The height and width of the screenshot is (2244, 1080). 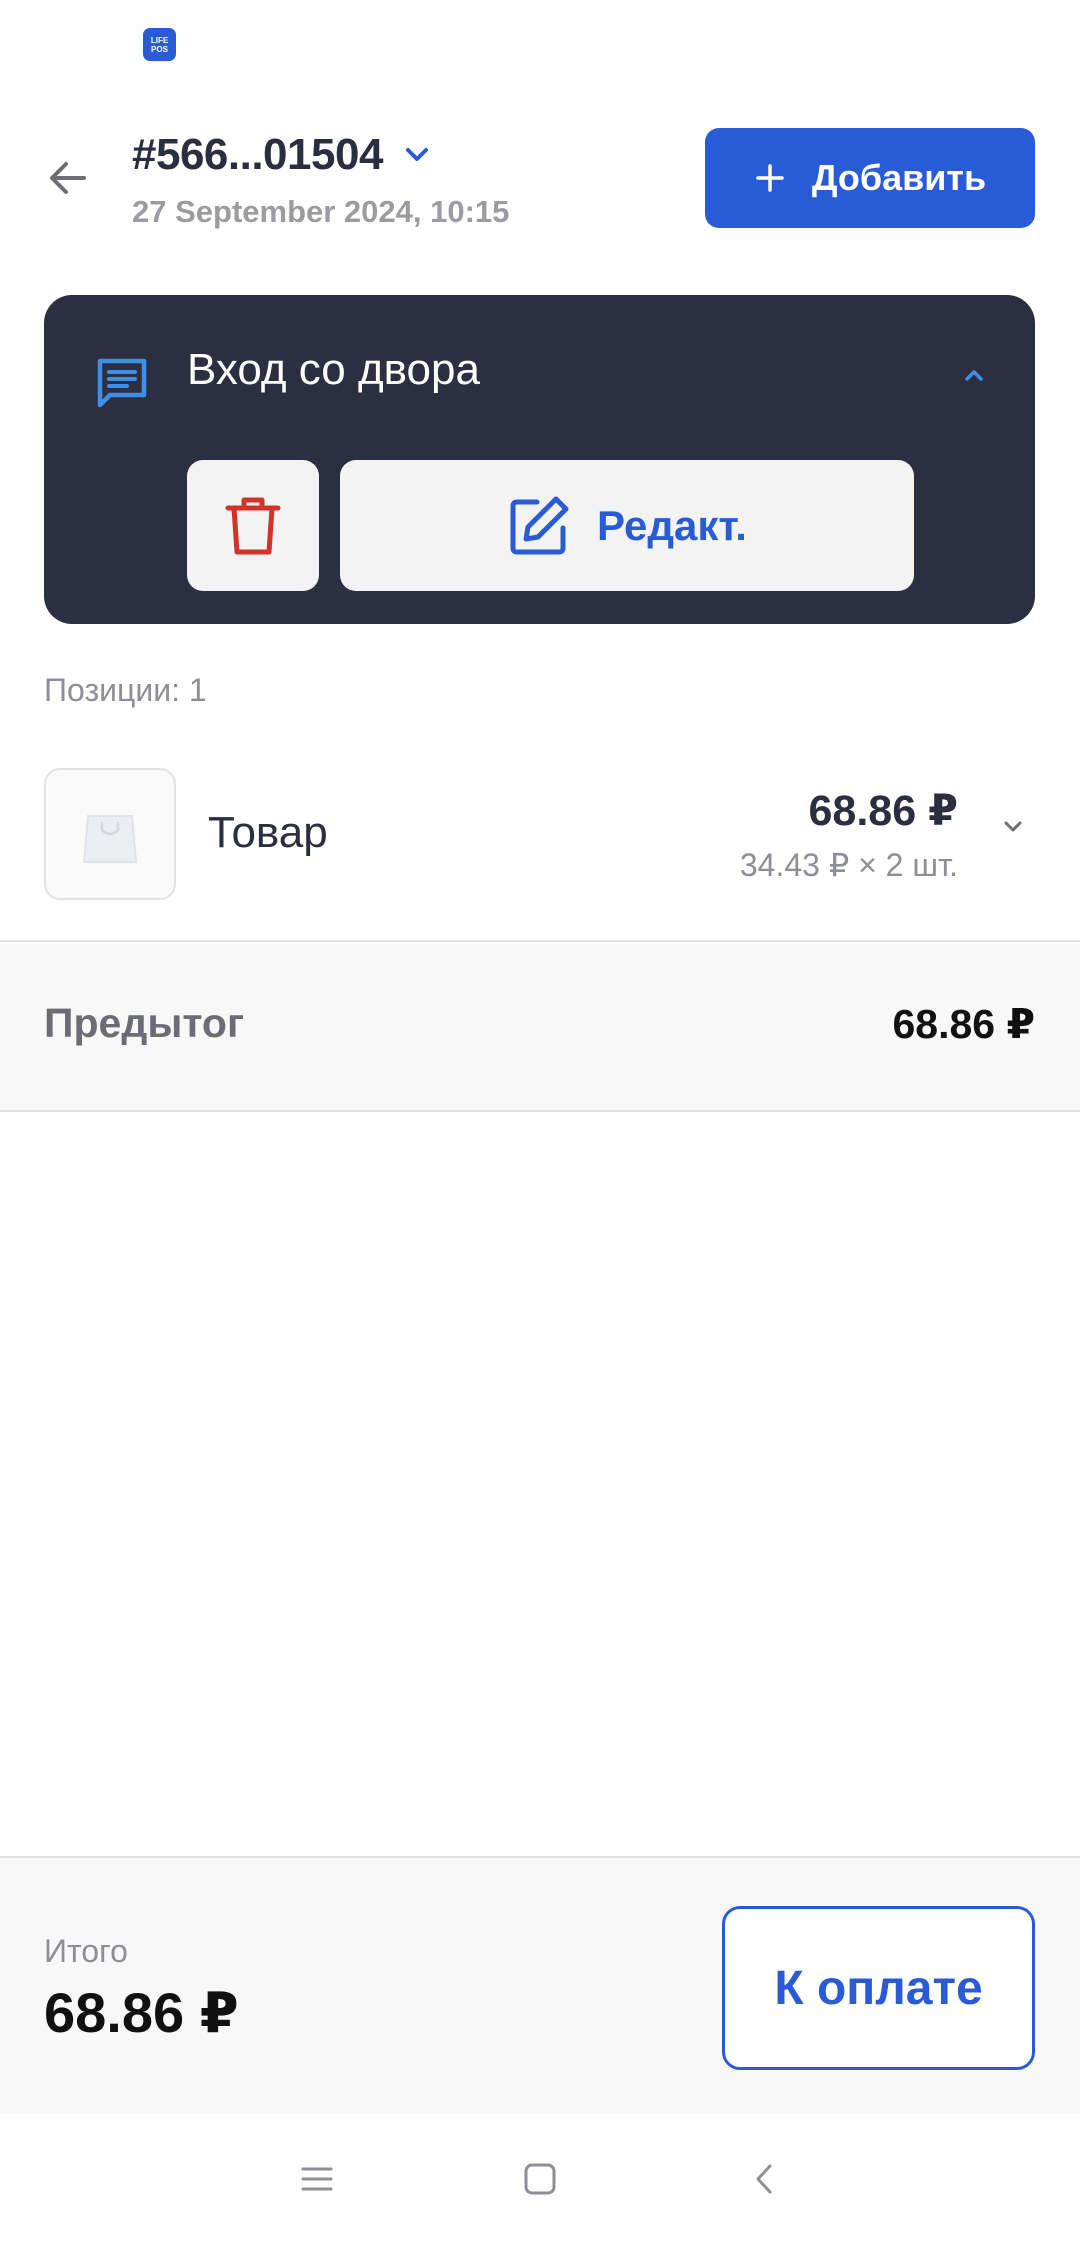 I want to click on edit-comment-button: Редакт., so click(x=627, y=525).